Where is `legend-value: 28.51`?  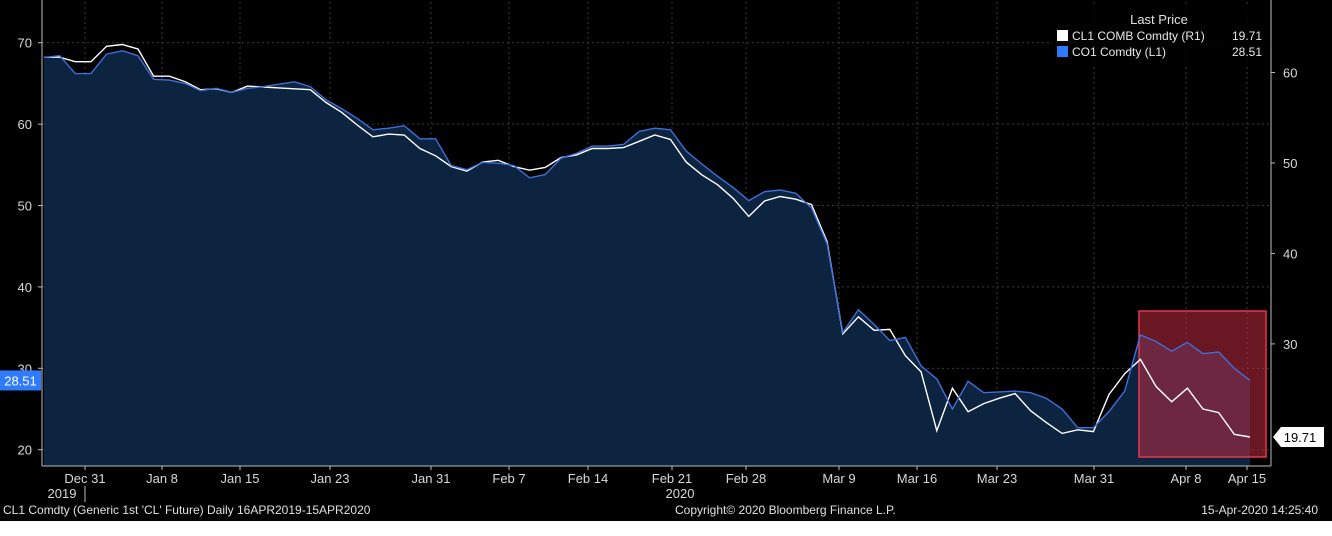 legend-value: 28.51 is located at coordinates (1247, 52).